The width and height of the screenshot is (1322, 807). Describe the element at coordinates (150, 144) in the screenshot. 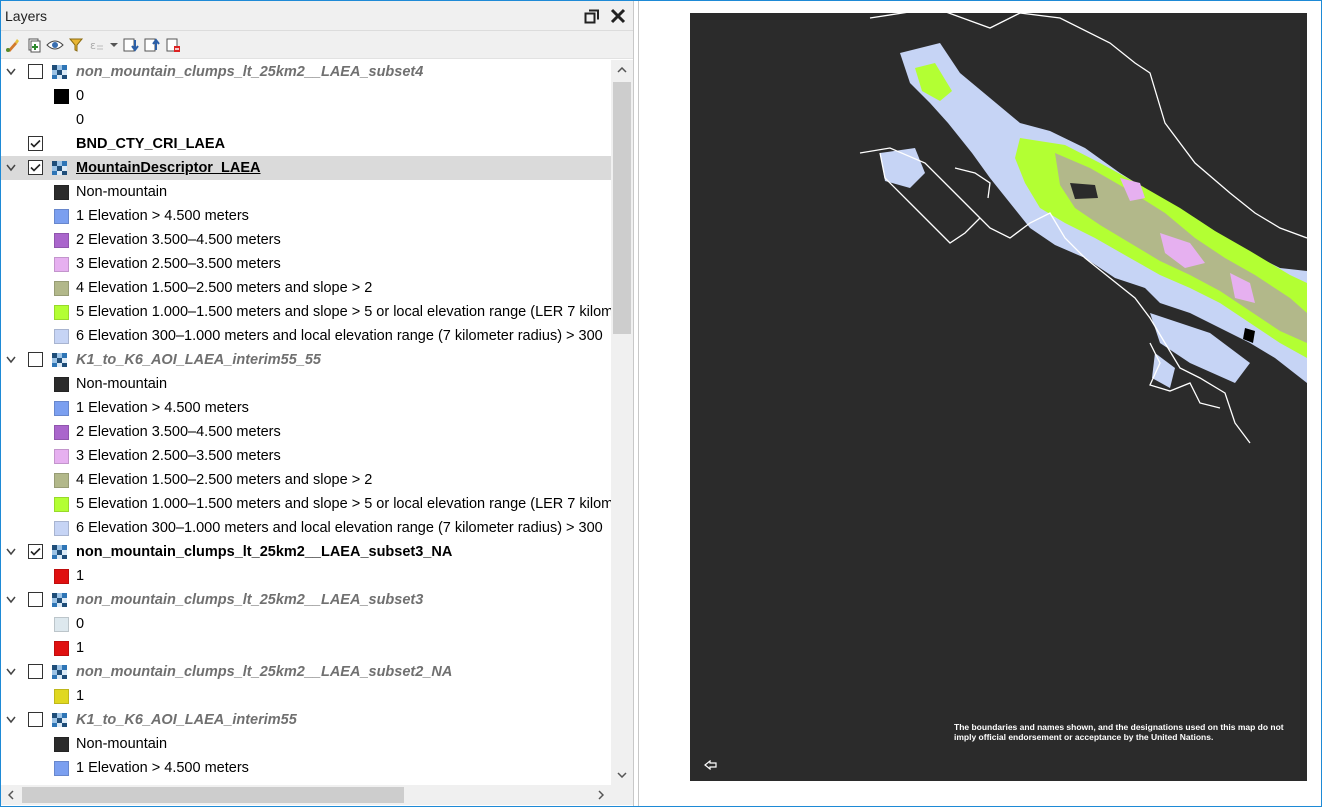

I see `layer-name: BND_CTY_CRI_LAEA` at that location.